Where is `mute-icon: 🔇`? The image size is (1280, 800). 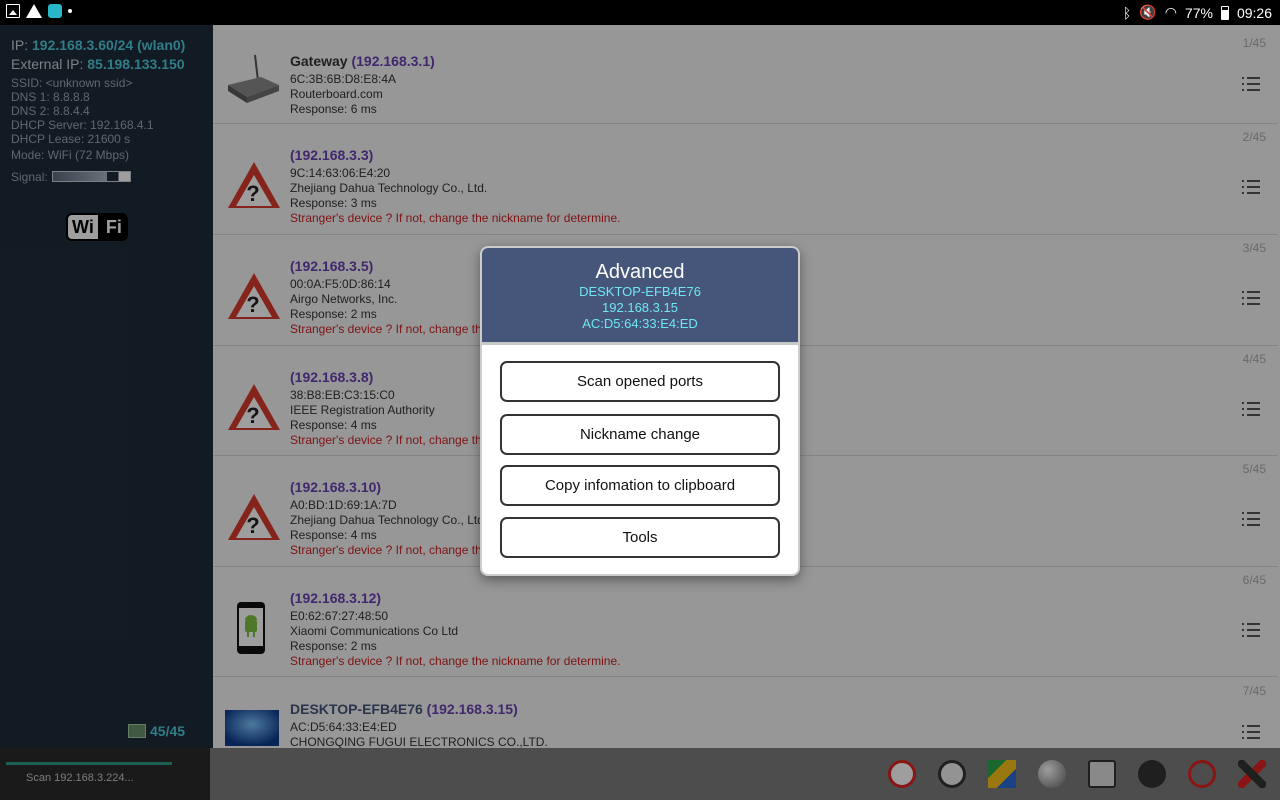 mute-icon: 🔇 is located at coordinates (1148, 12).